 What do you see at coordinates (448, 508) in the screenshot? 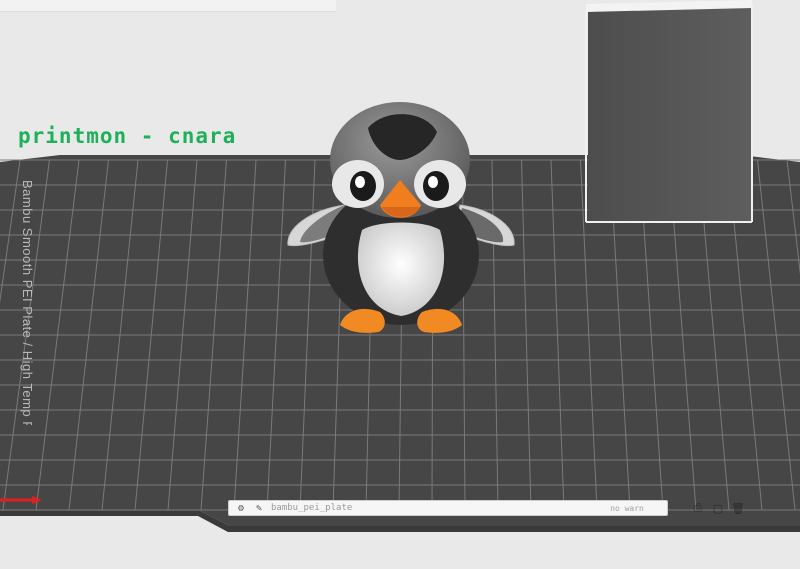
I see `plate-toolbar: ⚙ ✎ bambu_pei_plate no warn` at bounding box center [448, 508].